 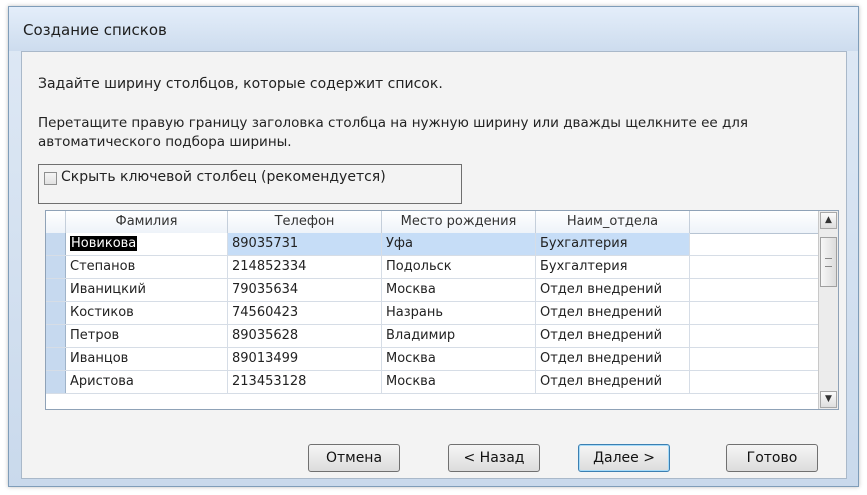 What do you see at coordinates (147, 290) in the screenshot?
I see `table-cell: Иваницкий` at bounding box center [147, 290].